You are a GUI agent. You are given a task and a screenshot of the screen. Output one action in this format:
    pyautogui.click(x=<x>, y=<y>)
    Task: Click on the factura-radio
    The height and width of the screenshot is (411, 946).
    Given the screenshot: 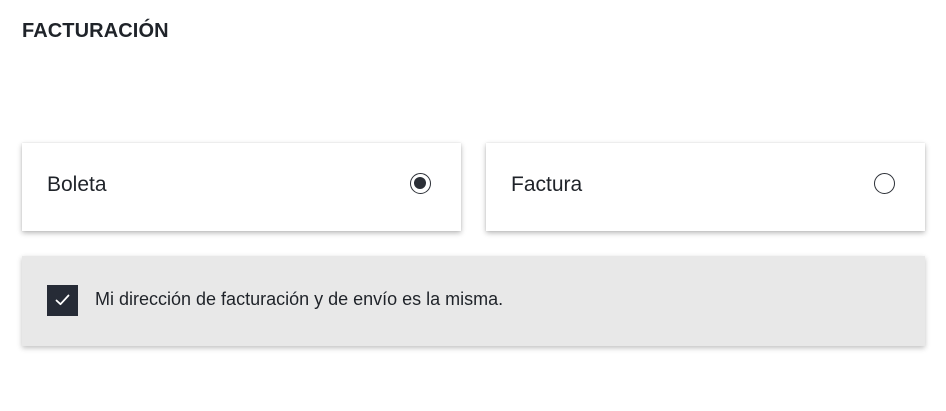 What is the action you would take?
    pyautogui.click(x=884, y=183)
    